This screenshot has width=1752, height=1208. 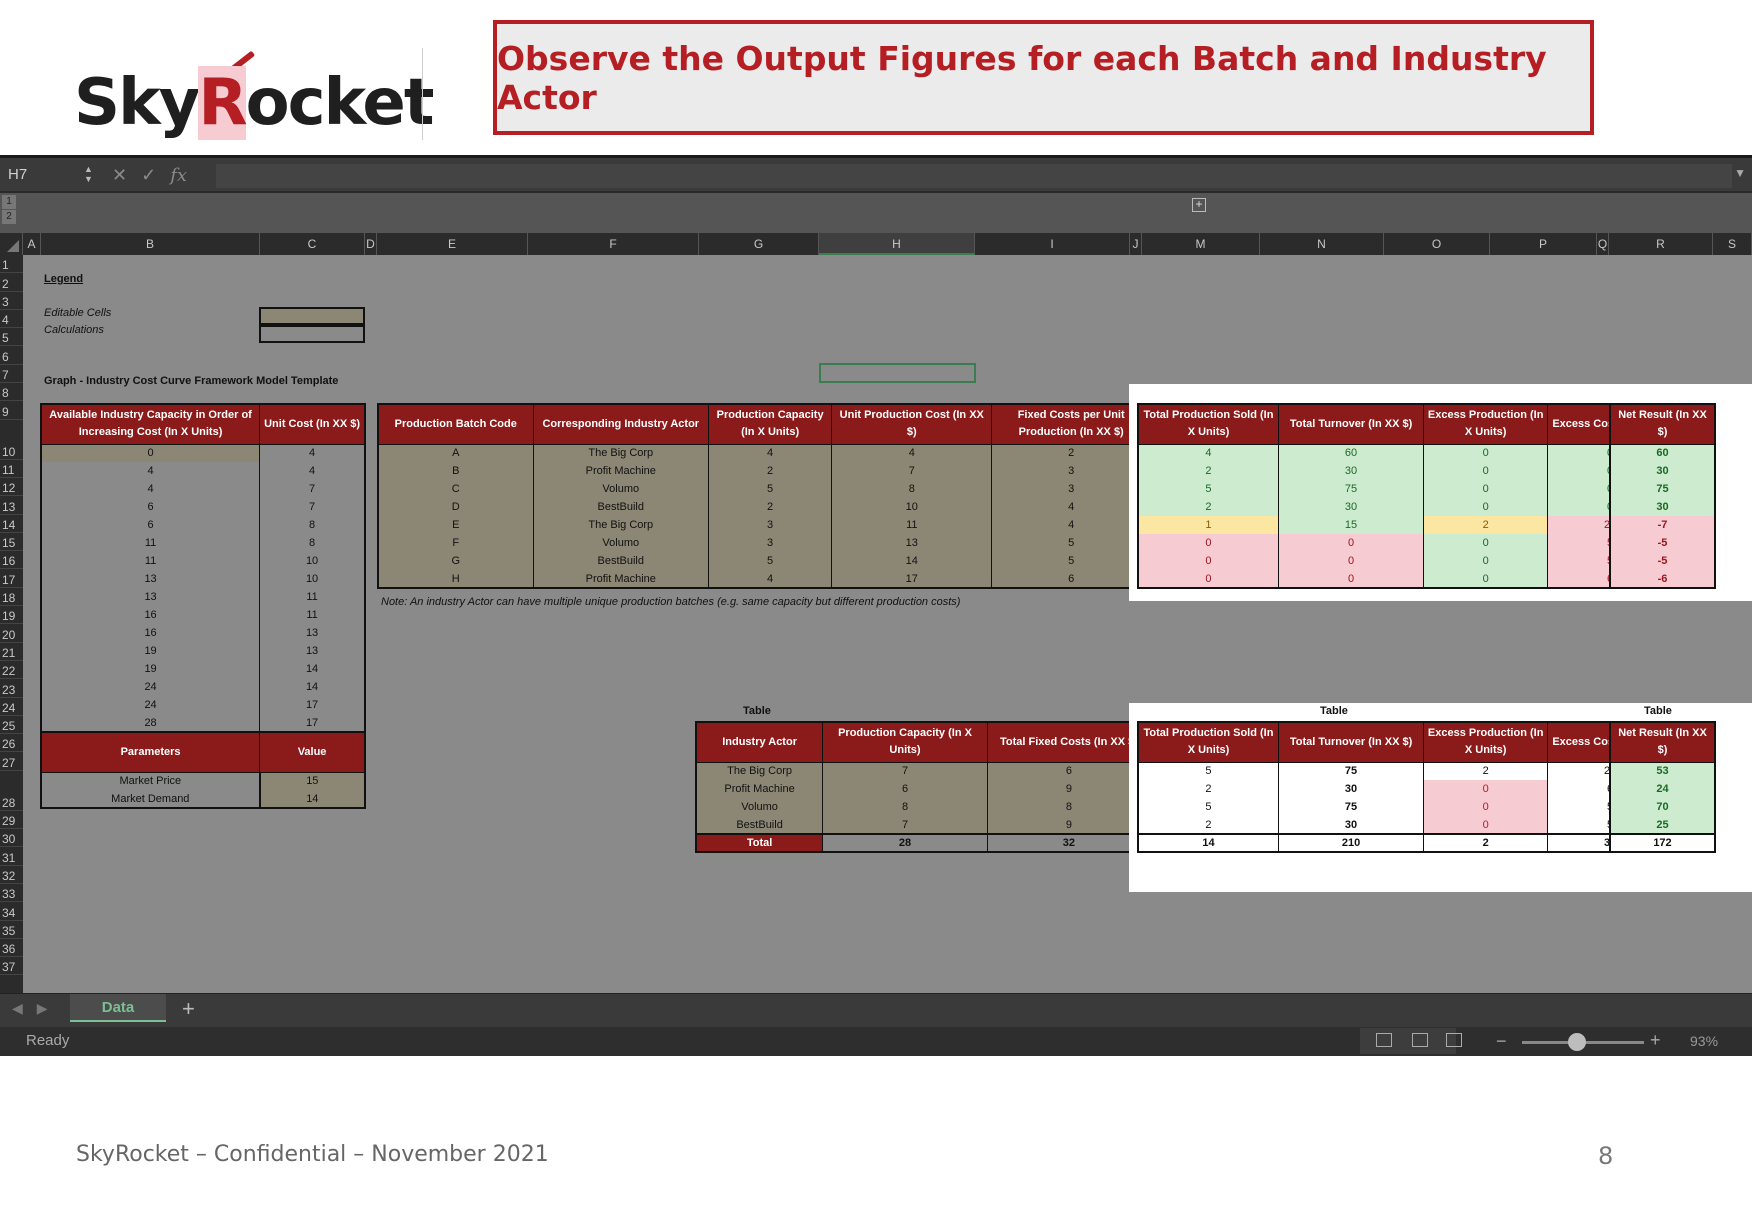 What do you see at coordinates (613, 244) in the screenshot?
I see `column-header-f: F` at bounding box center [613, 244].